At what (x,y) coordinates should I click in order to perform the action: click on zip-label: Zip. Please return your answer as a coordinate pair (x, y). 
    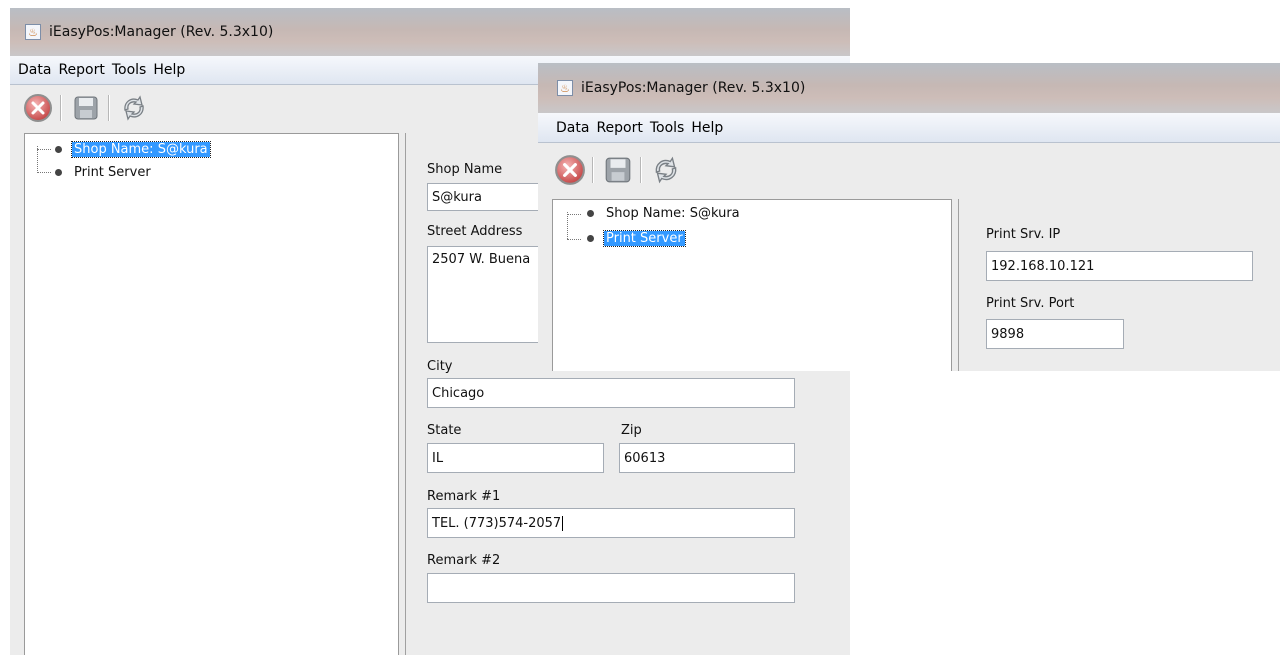
    Looking at the image, I should click on (631, 430).